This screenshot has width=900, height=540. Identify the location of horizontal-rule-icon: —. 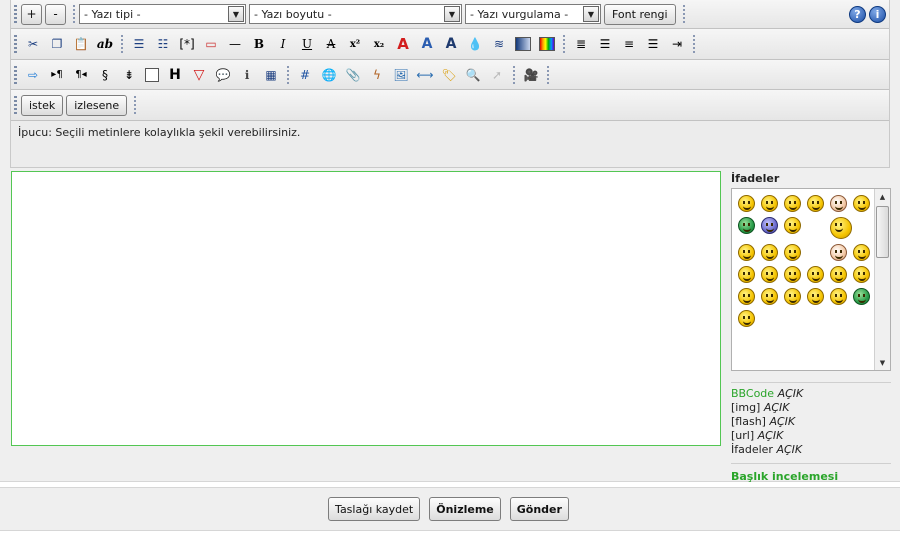
(235, 44).